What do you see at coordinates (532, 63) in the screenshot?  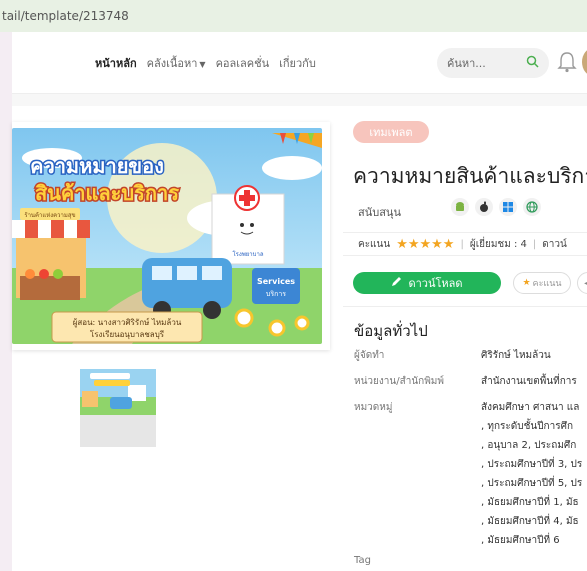 I see `search-icon` at bounding box center [532, 63].